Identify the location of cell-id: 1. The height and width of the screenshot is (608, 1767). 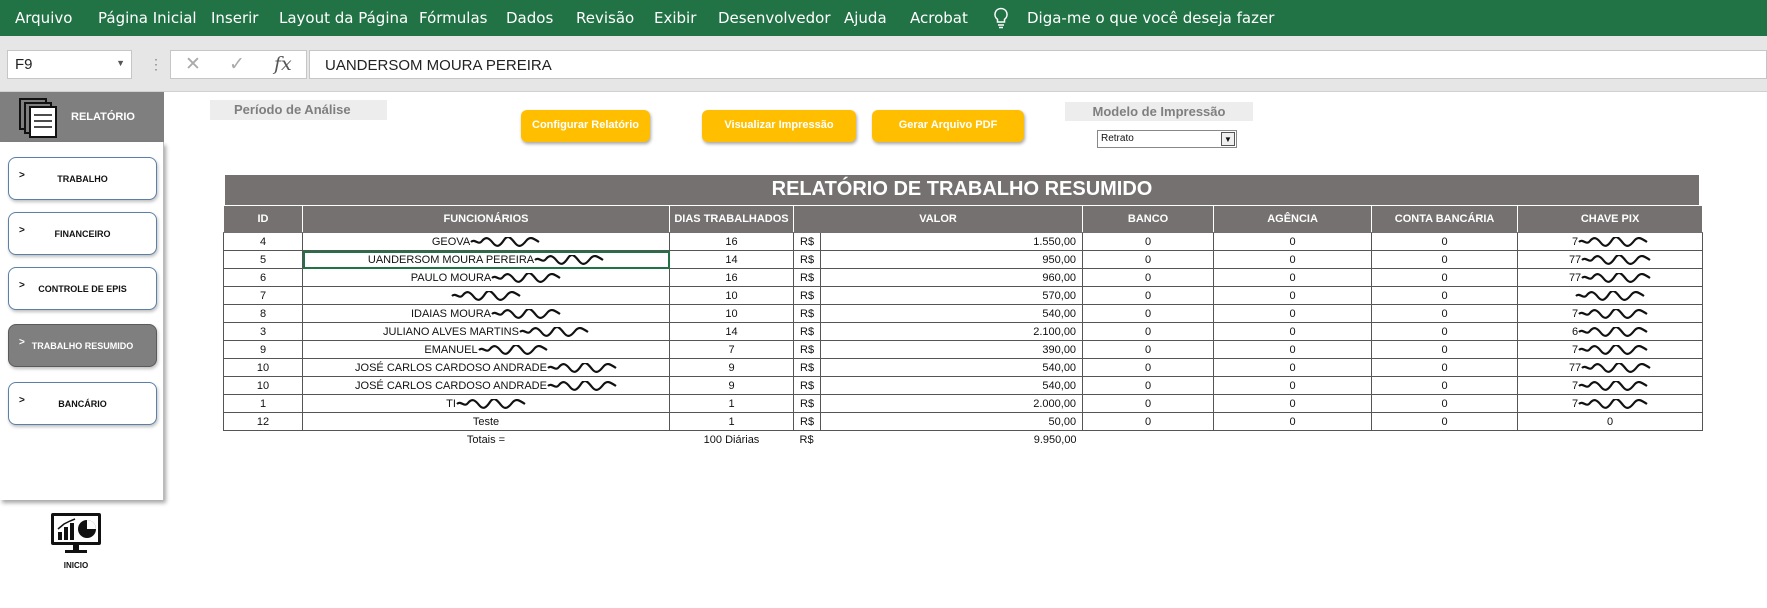
(263, 403).